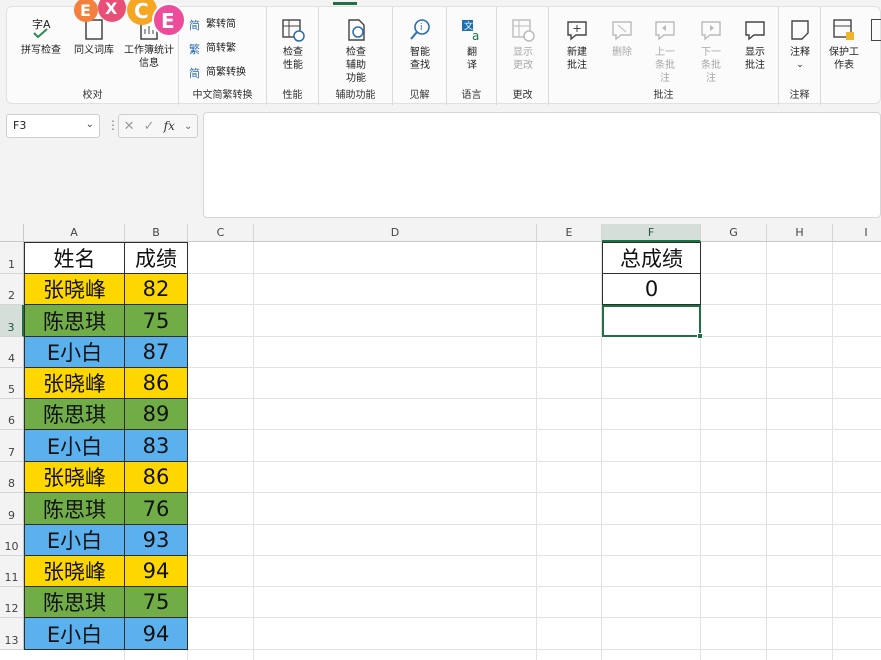 The image size is (881, 660). Describe the element at coordinates (293, 30) in the screenshot. I see `check-performance-icon` at that location.